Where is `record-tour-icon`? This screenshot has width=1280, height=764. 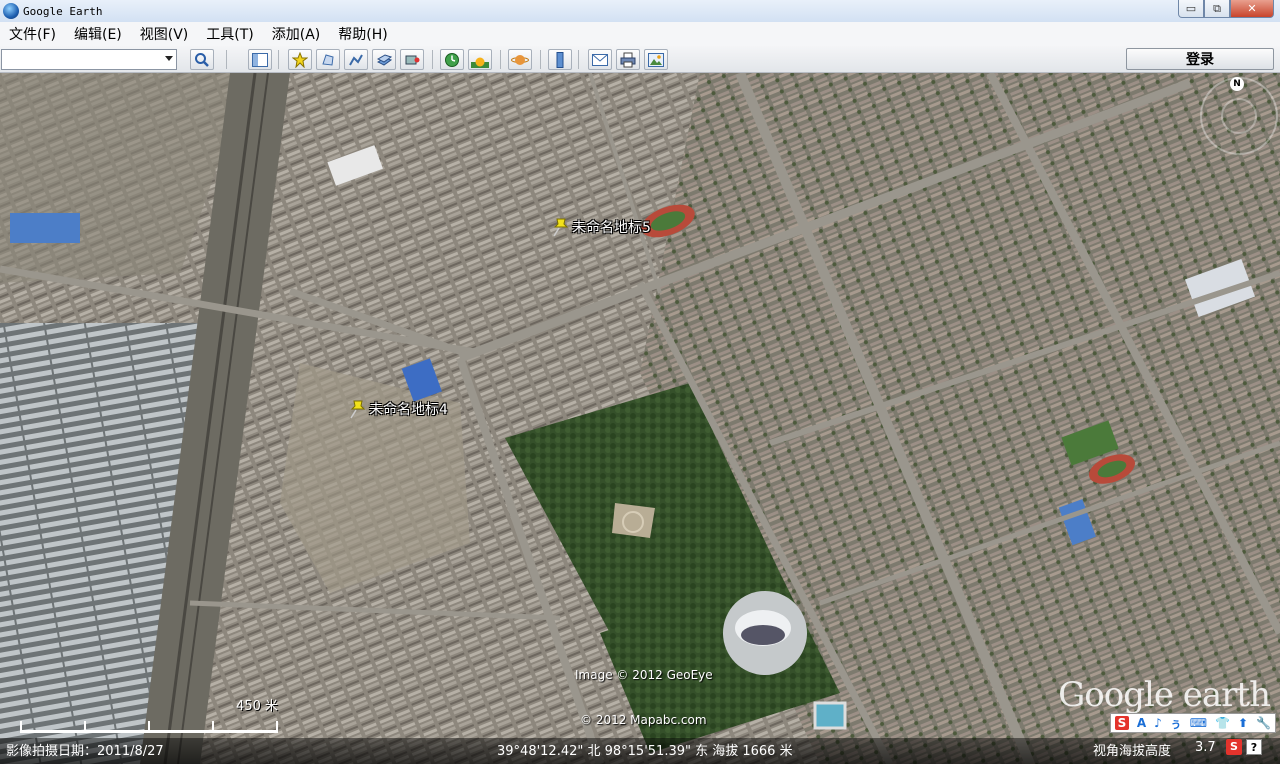
record-tour-icon is located at coordinates (412, 59).